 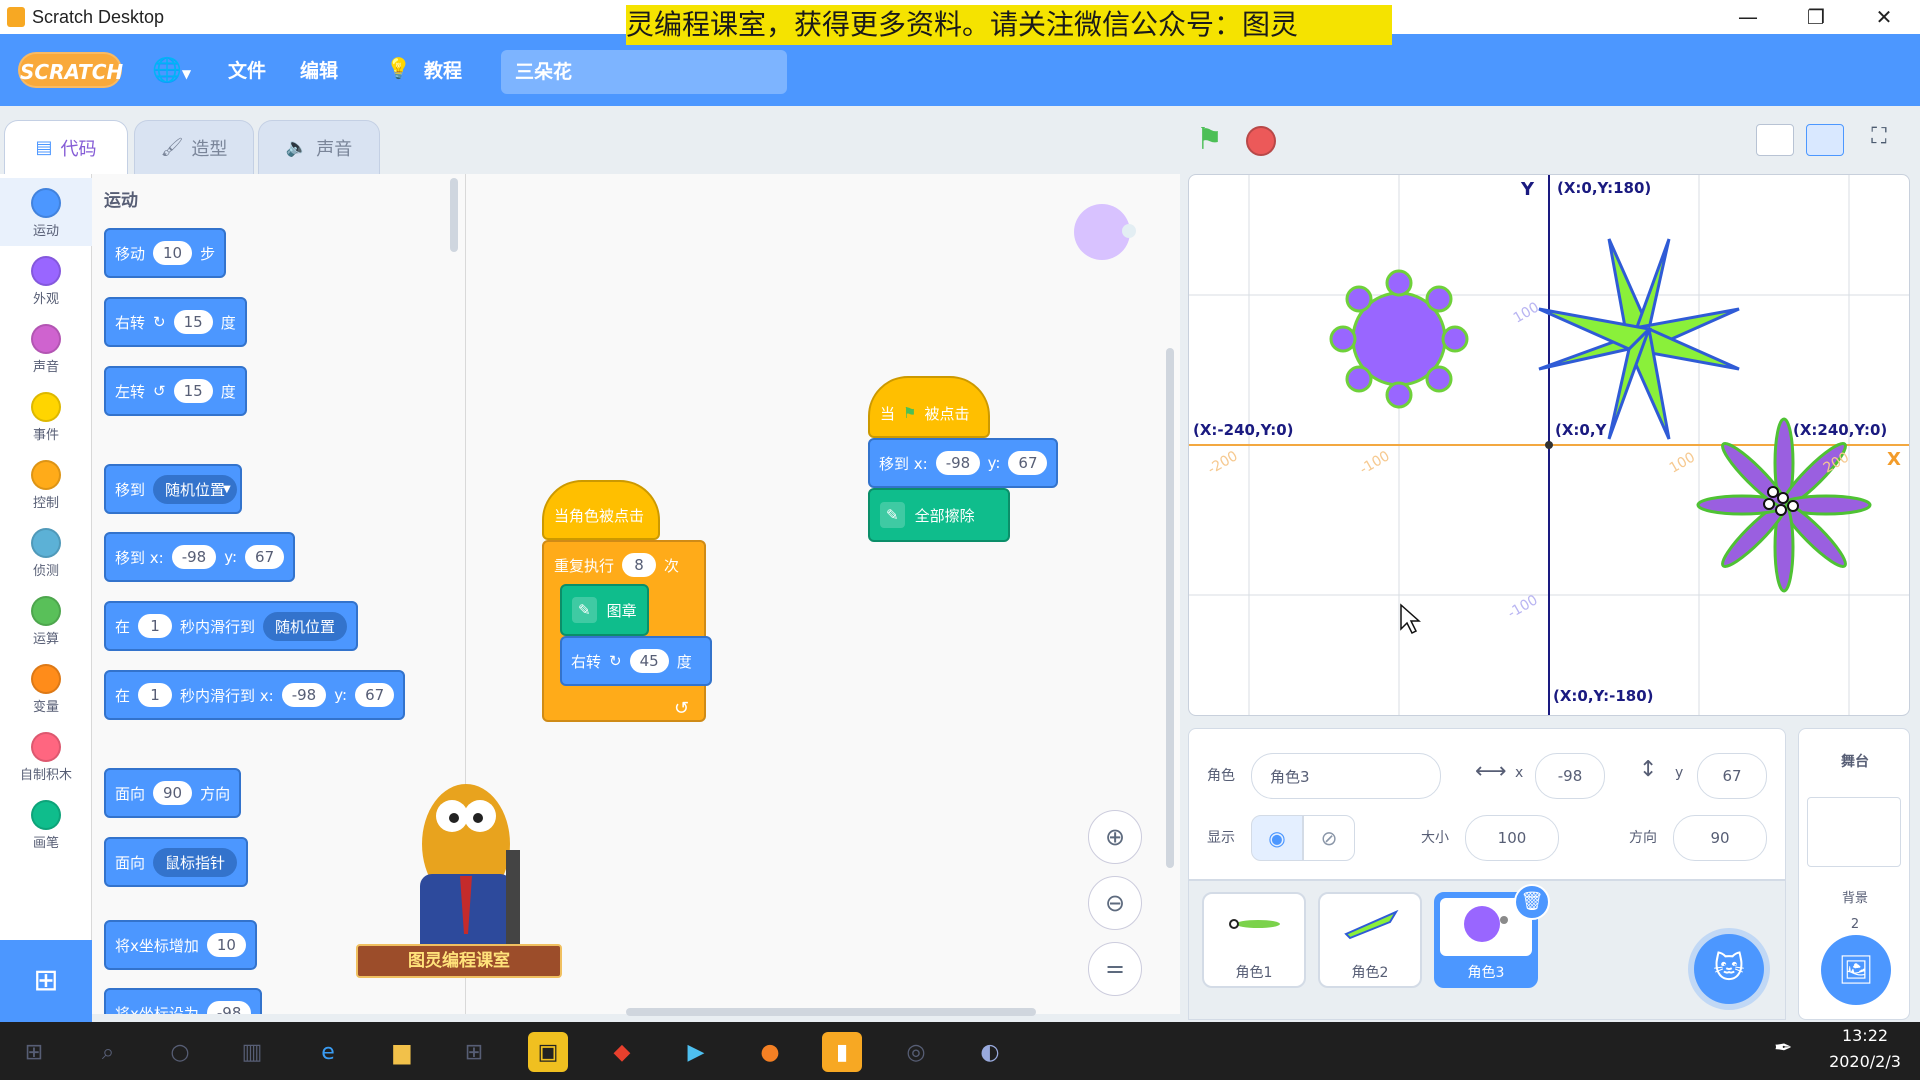 I want to click on block-input: 45, so click(x=649, y=661).